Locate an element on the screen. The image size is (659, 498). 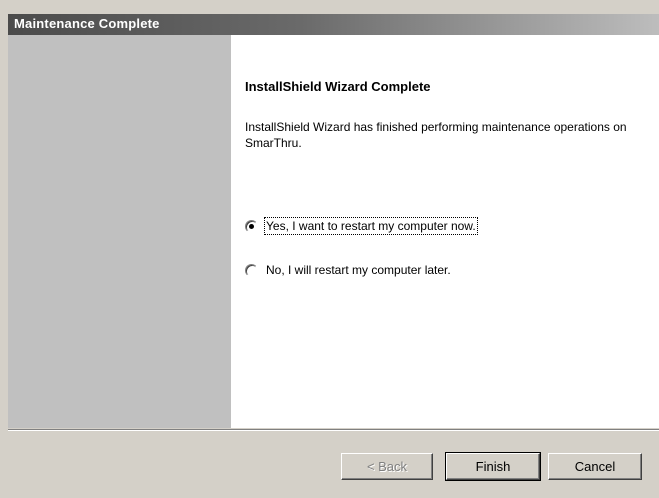
radio-button-unselected is located at coordinates (251, 270).